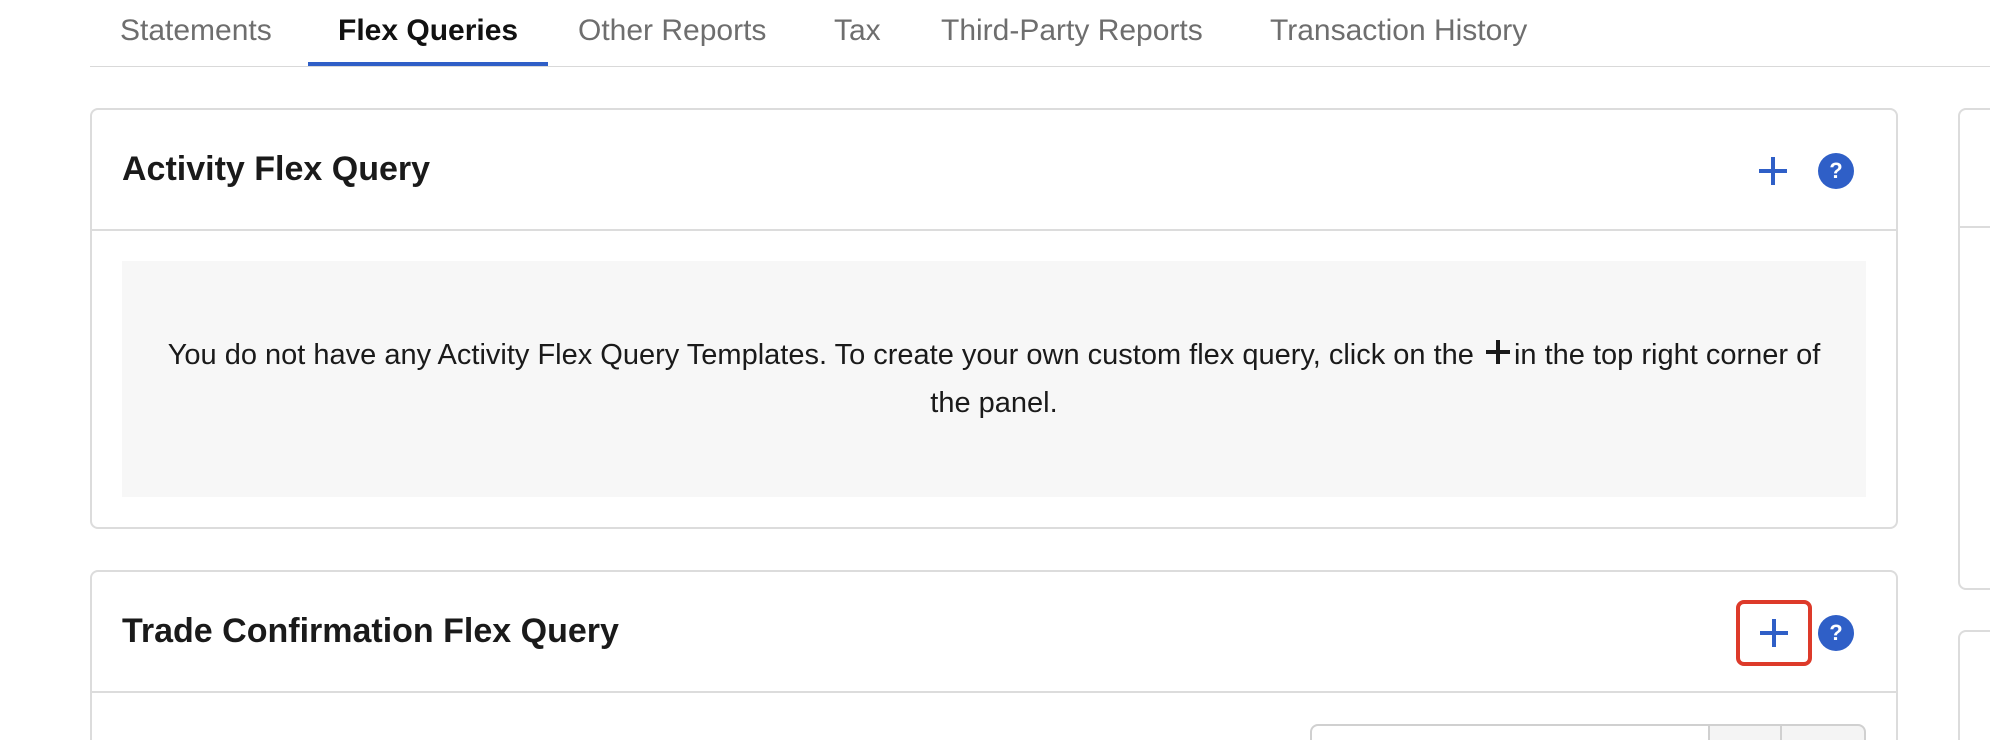  I want to click on activity-help-button: ?, so click(1836, 171).